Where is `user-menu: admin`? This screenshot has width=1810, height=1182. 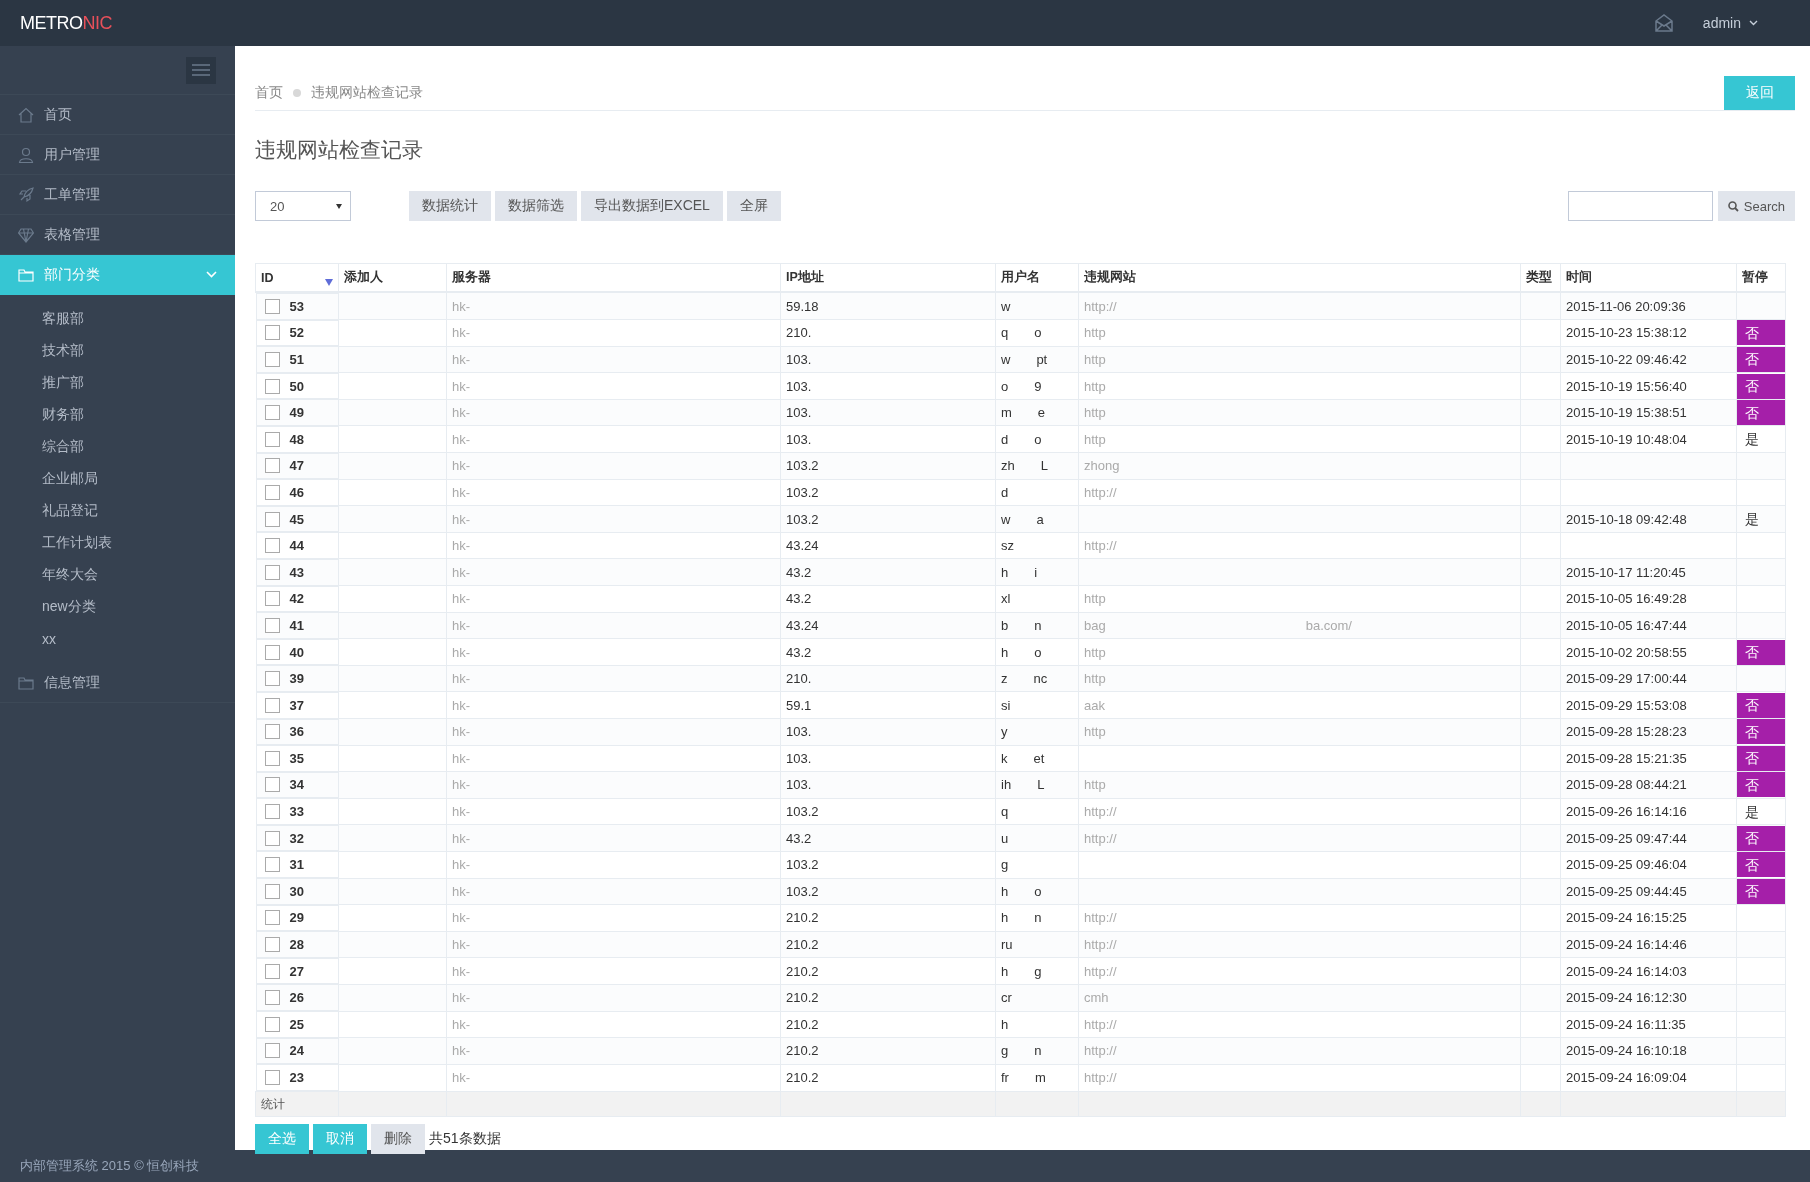 user-menu: admin is located at coordinates (1730, 23).